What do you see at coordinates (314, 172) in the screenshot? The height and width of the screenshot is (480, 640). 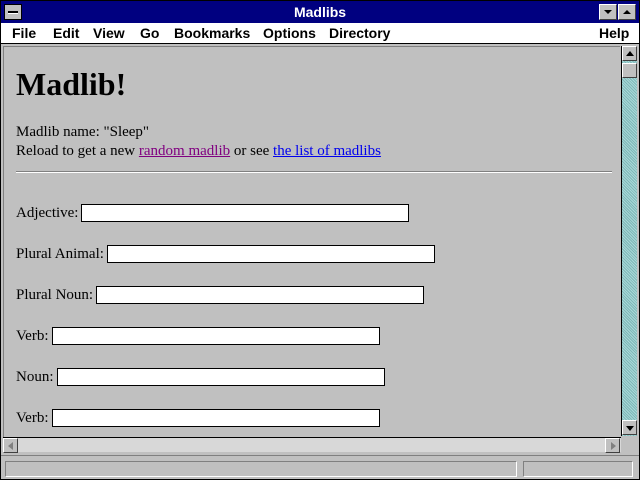 I see `divider` at bounding box center [314, 172].